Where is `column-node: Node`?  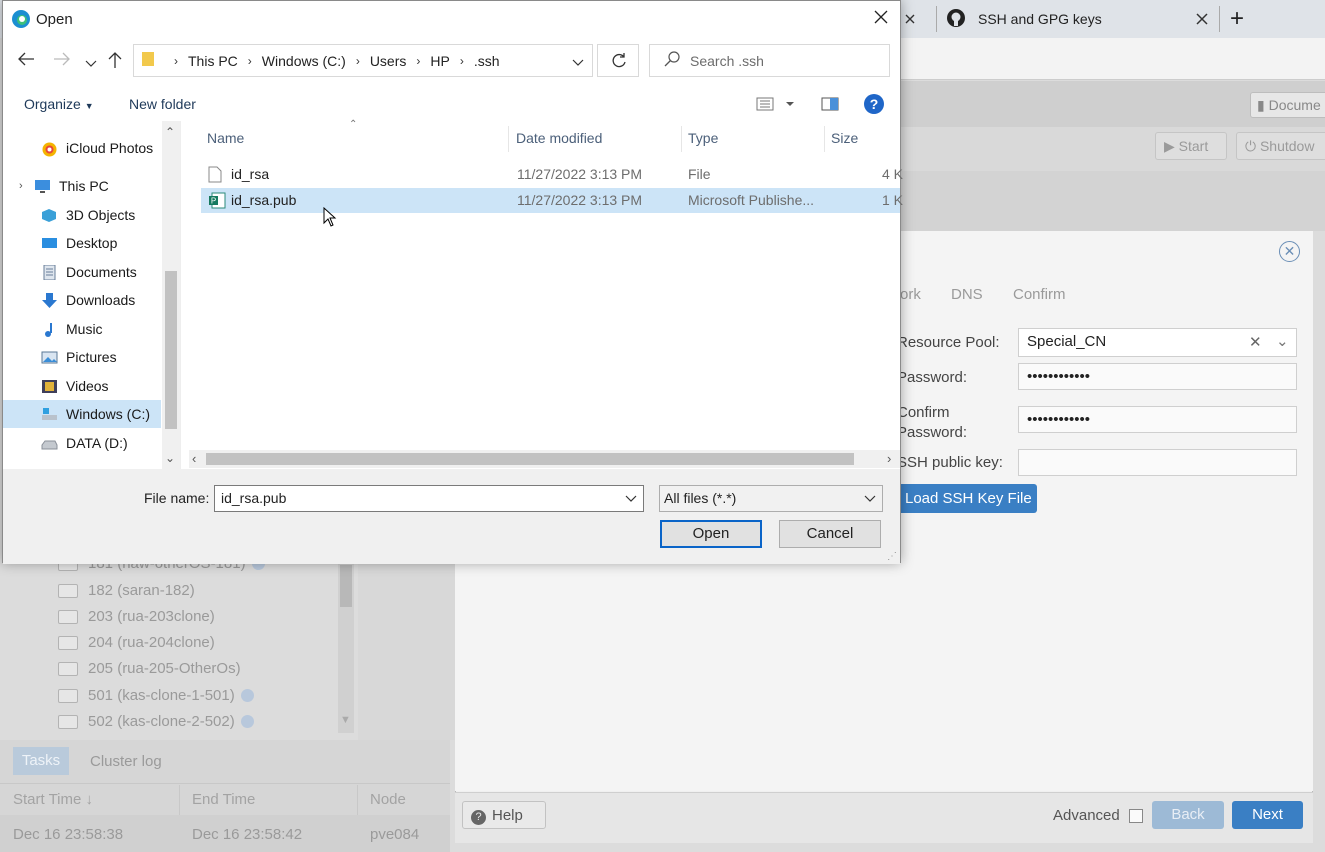 column-node: Node is located at coordinates (388, 799).